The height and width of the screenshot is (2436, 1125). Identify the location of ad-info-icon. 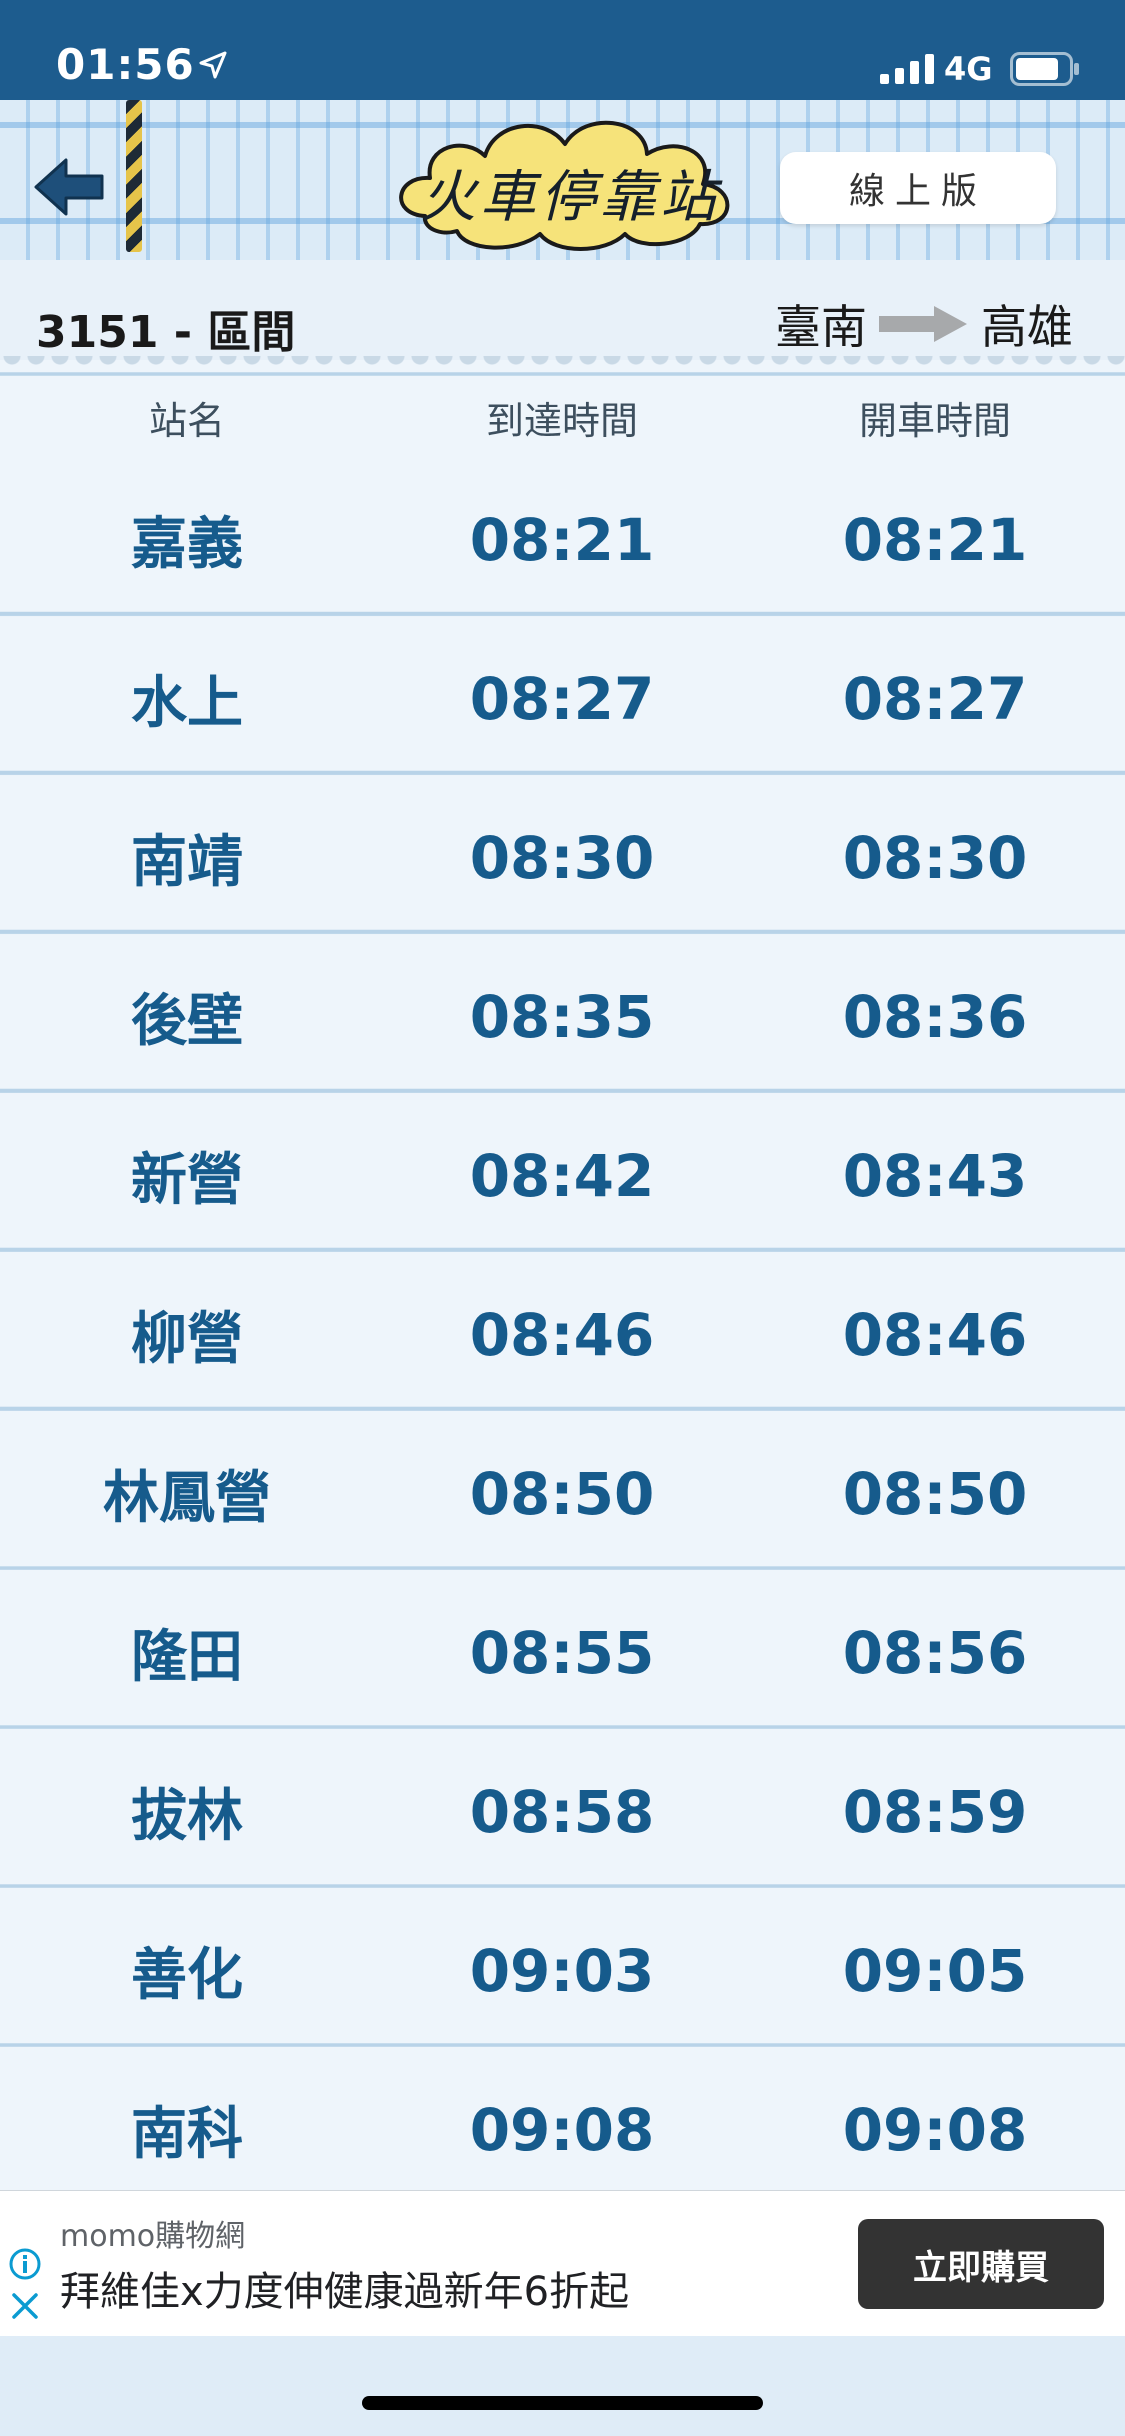
(25, 2264).